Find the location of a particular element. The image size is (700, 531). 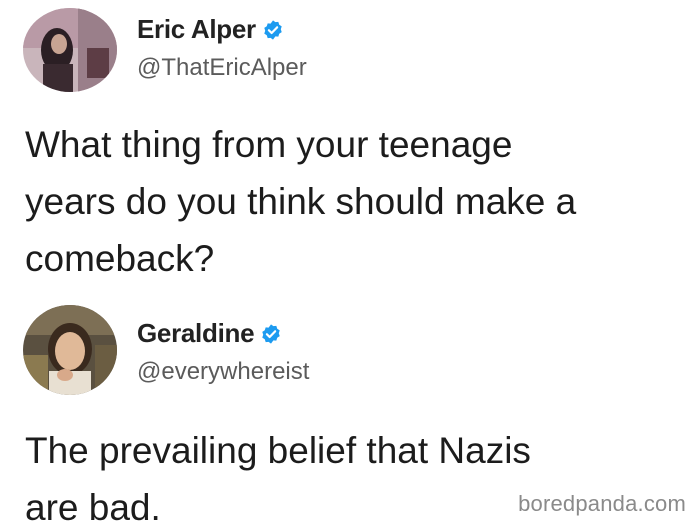

handle: @everywhereist is located at coordinates (223, 372).